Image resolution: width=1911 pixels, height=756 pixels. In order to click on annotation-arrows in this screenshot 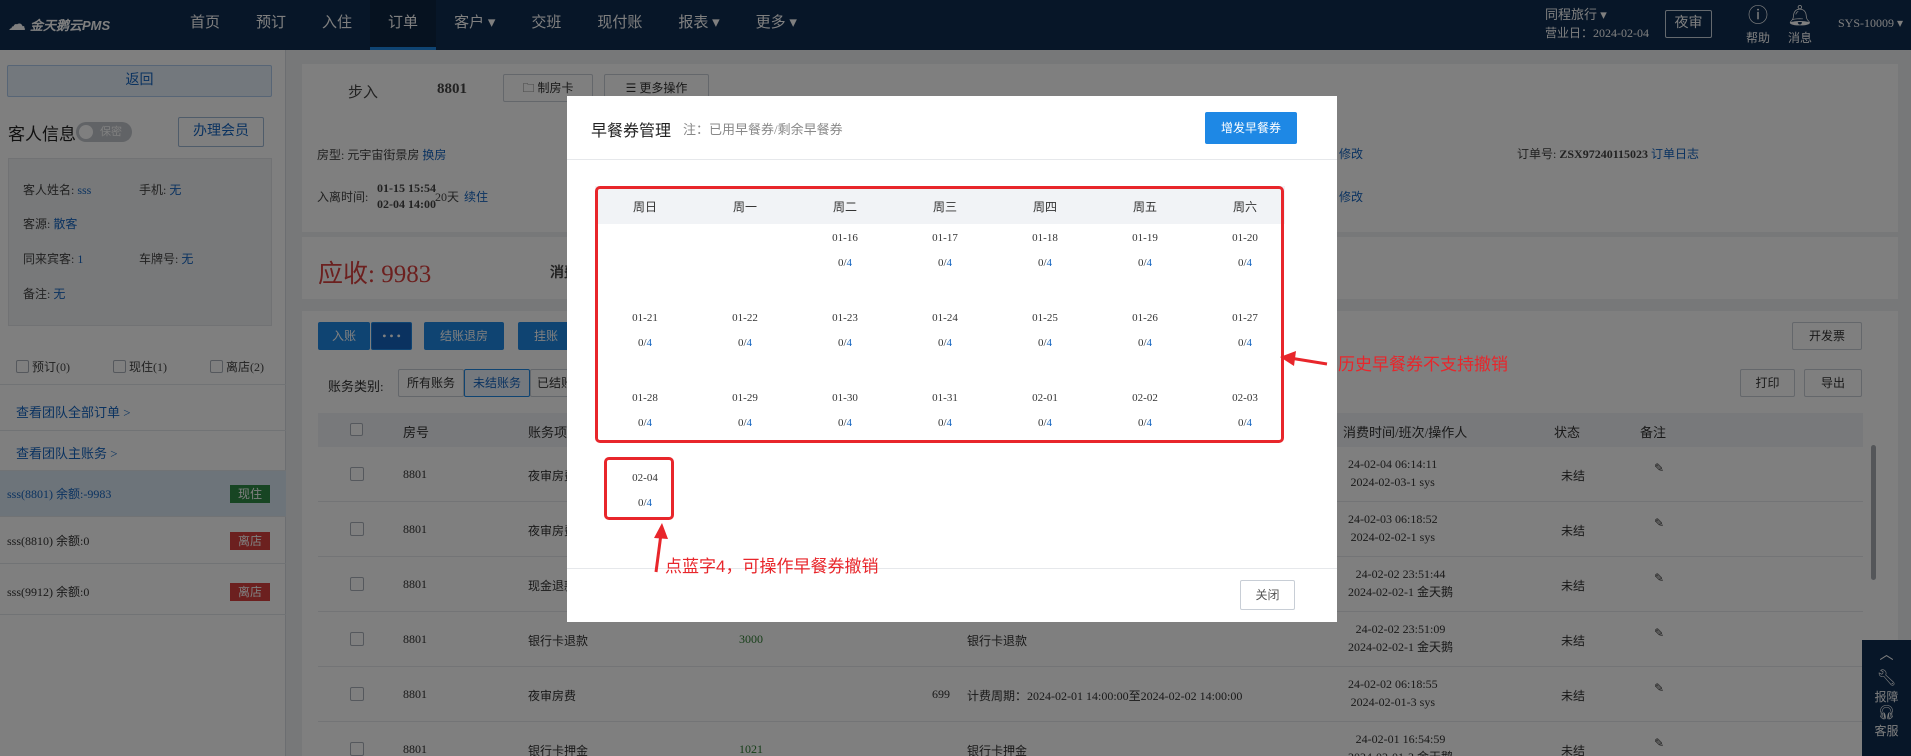, I will do `click(991, 462)`.